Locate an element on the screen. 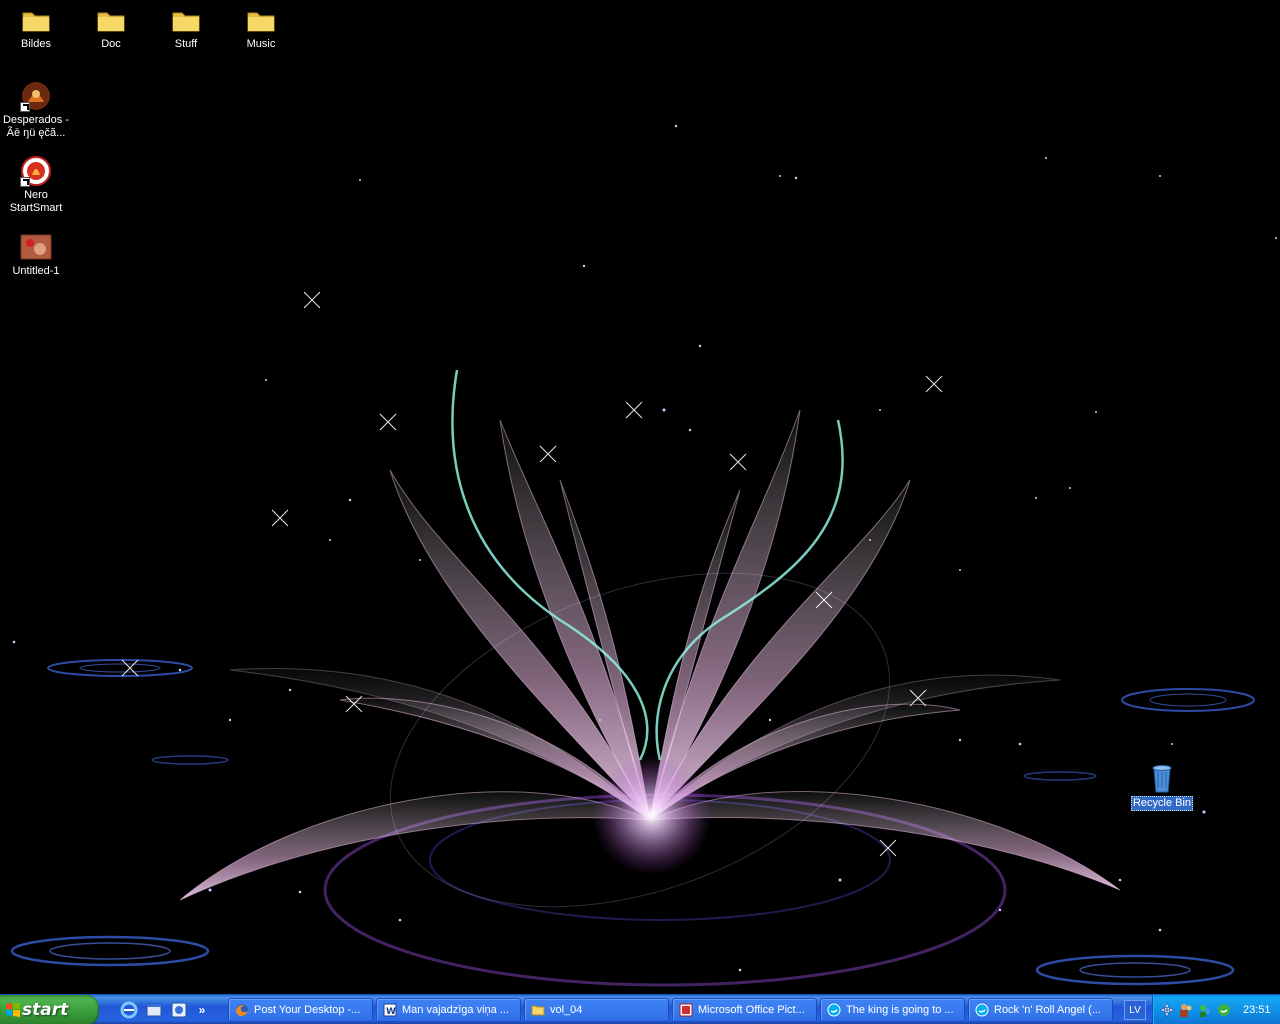 The image size is (1280, 1024). desktop-icon-label: Nero StartSmart is located at coordinates (36, 201).